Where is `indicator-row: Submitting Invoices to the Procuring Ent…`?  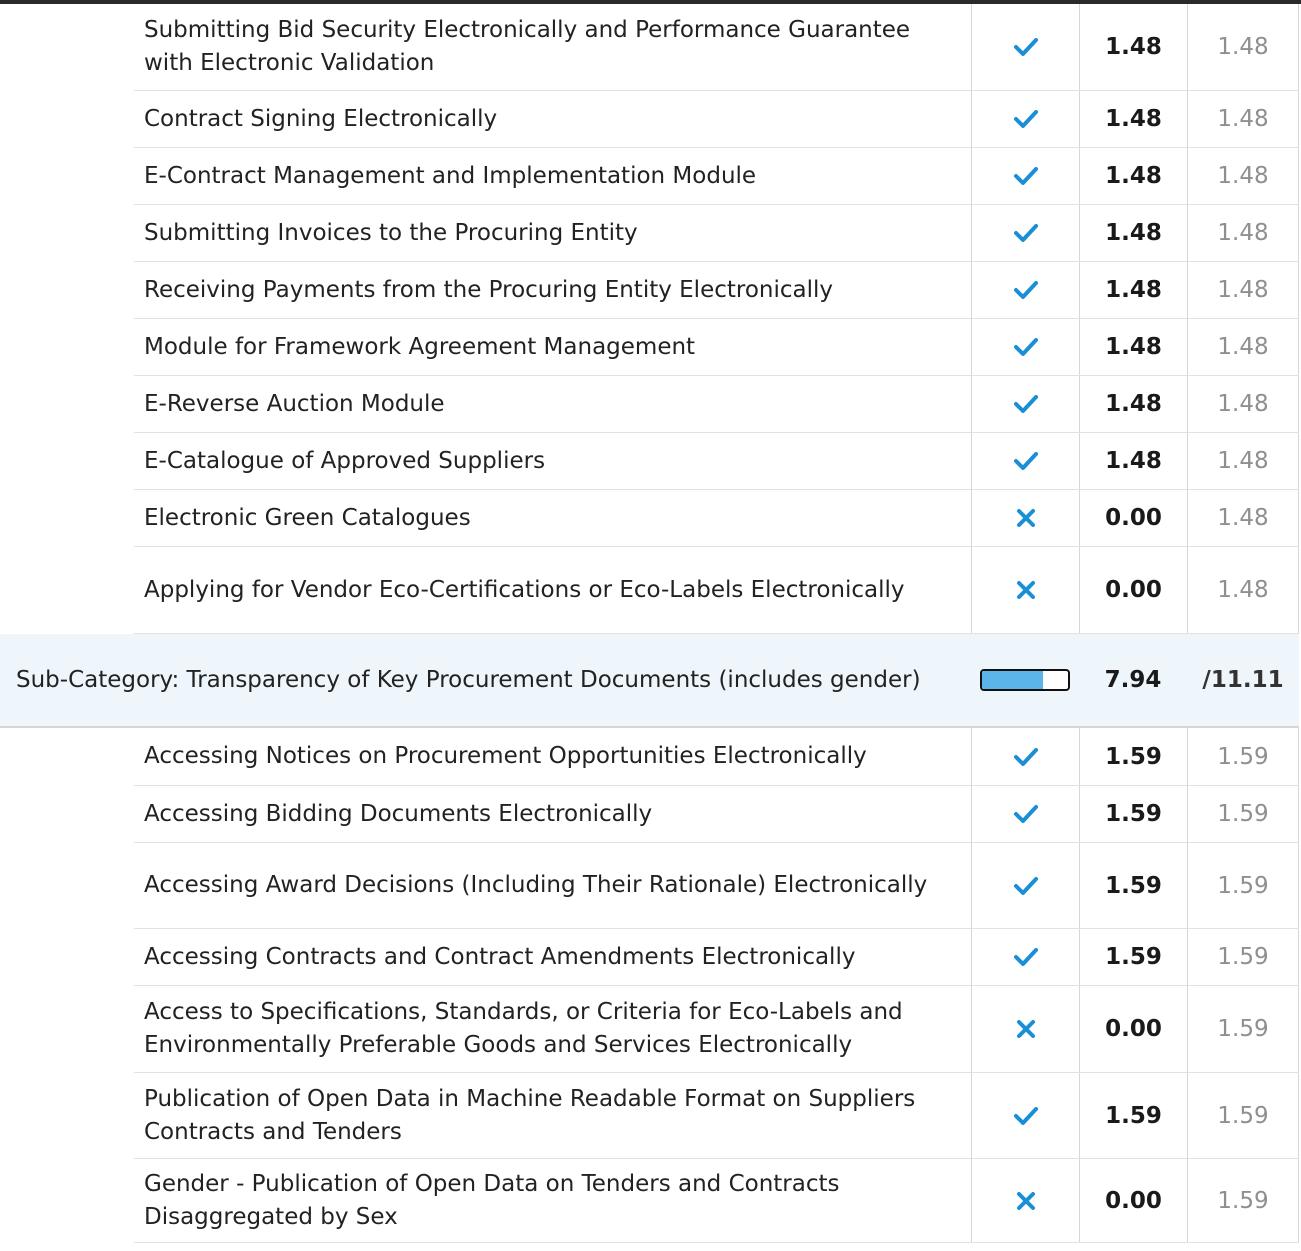 indicator-row: Submitting Invoices to the Procuring Ent… is located at coordinates (716, 233).